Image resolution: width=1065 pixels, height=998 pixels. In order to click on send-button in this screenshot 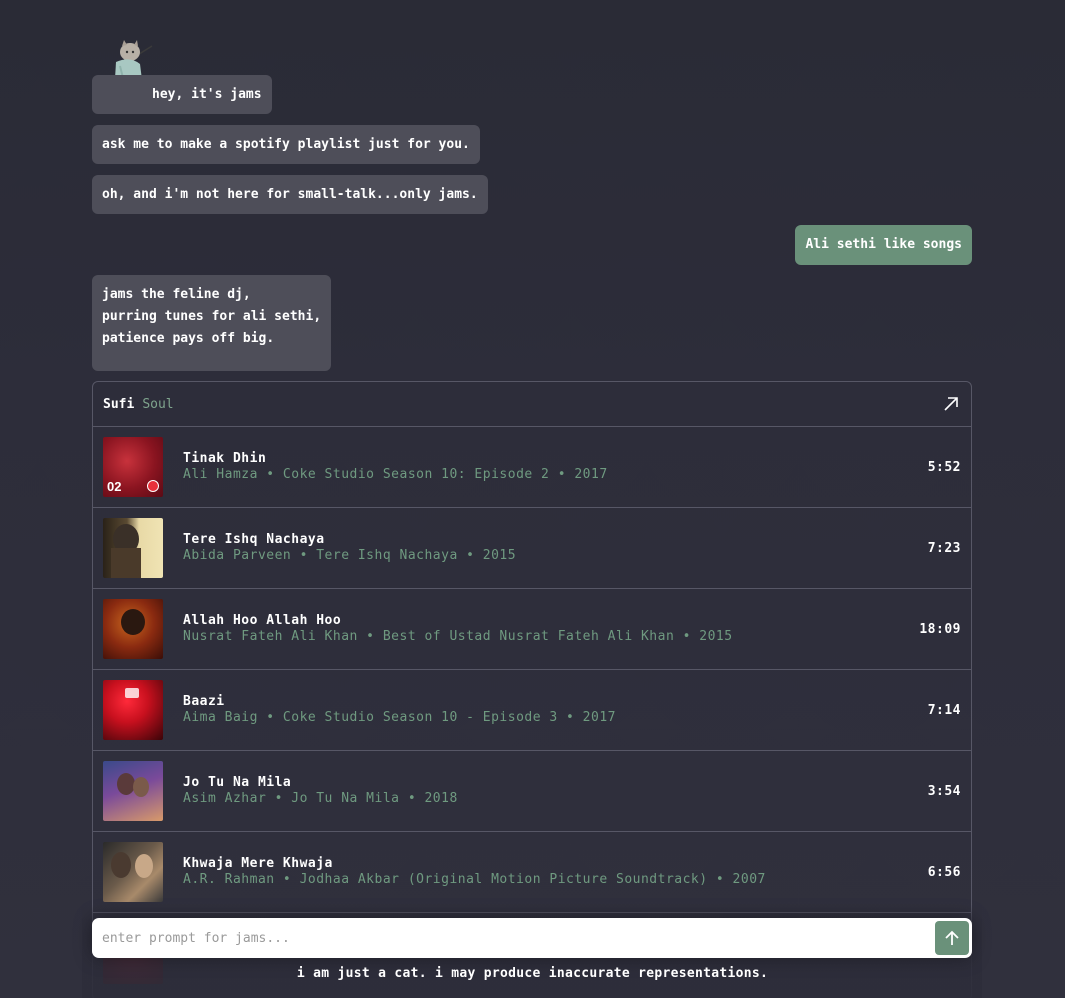, I will do `click(952, 938)`.